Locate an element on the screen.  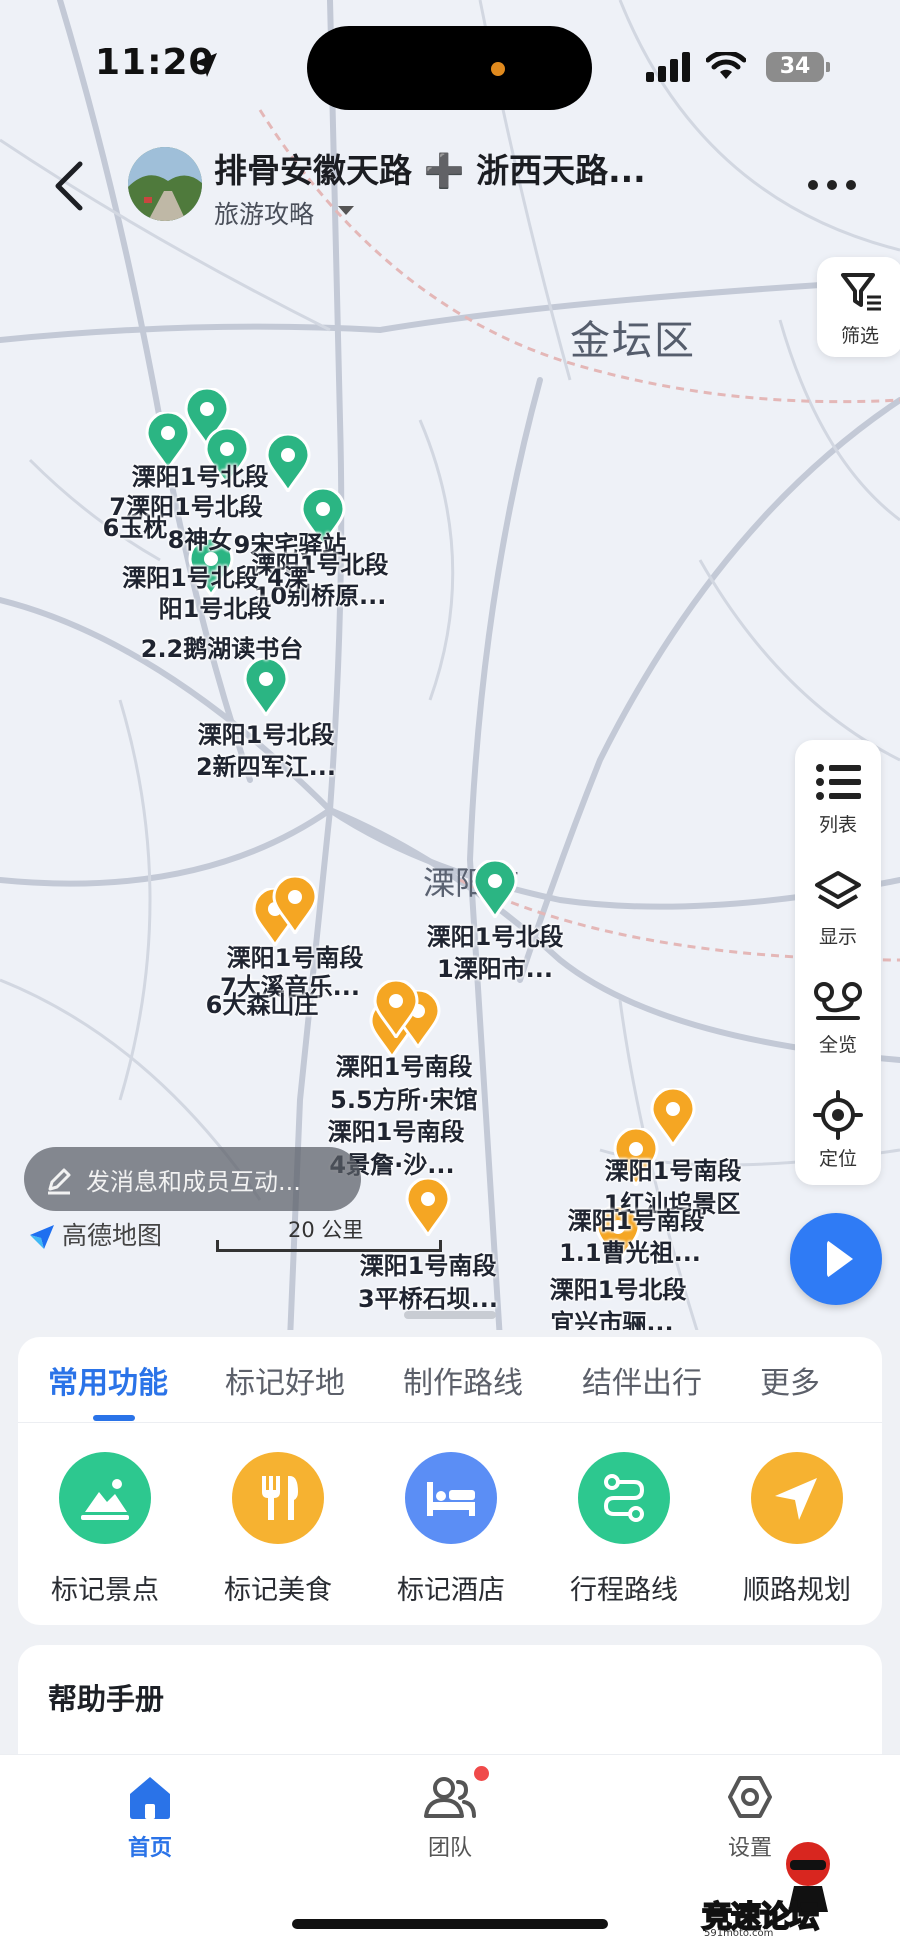
layers-label: 显示 is located at coordinates (837, 937).